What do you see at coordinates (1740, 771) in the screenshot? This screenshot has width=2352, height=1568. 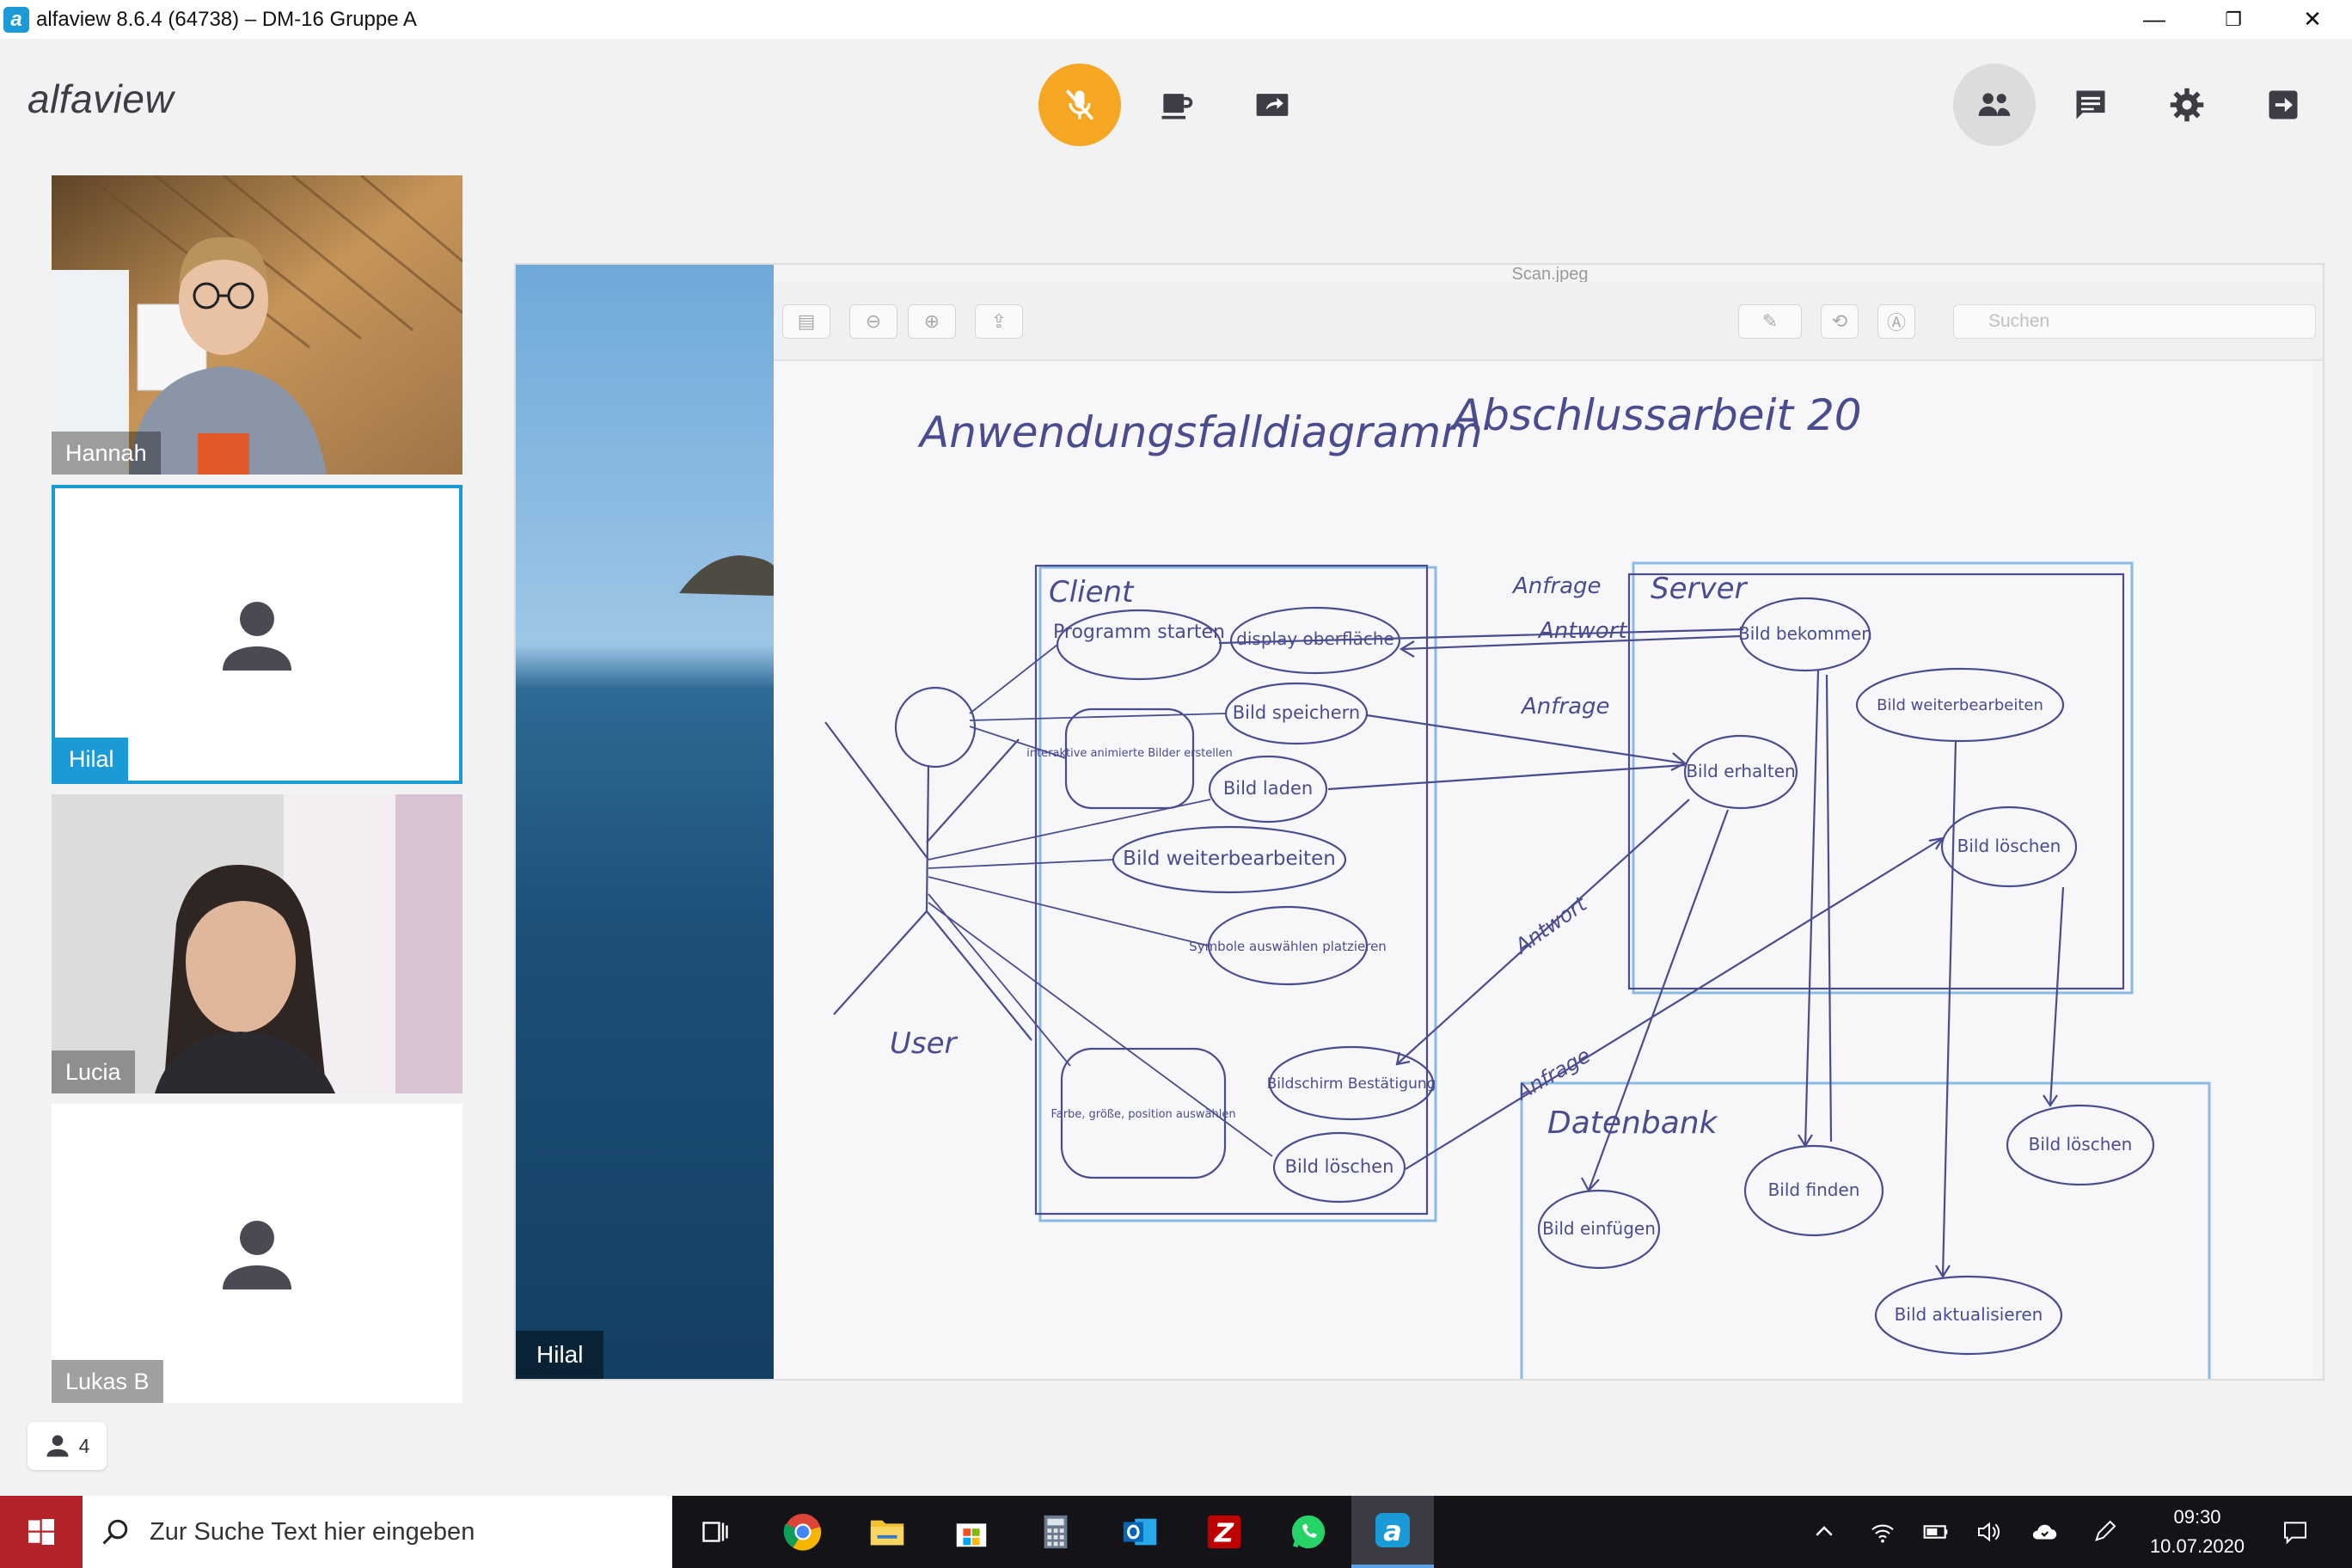 I see `use-case-label: Bild erhalten` at bounding box center [1740, 771].